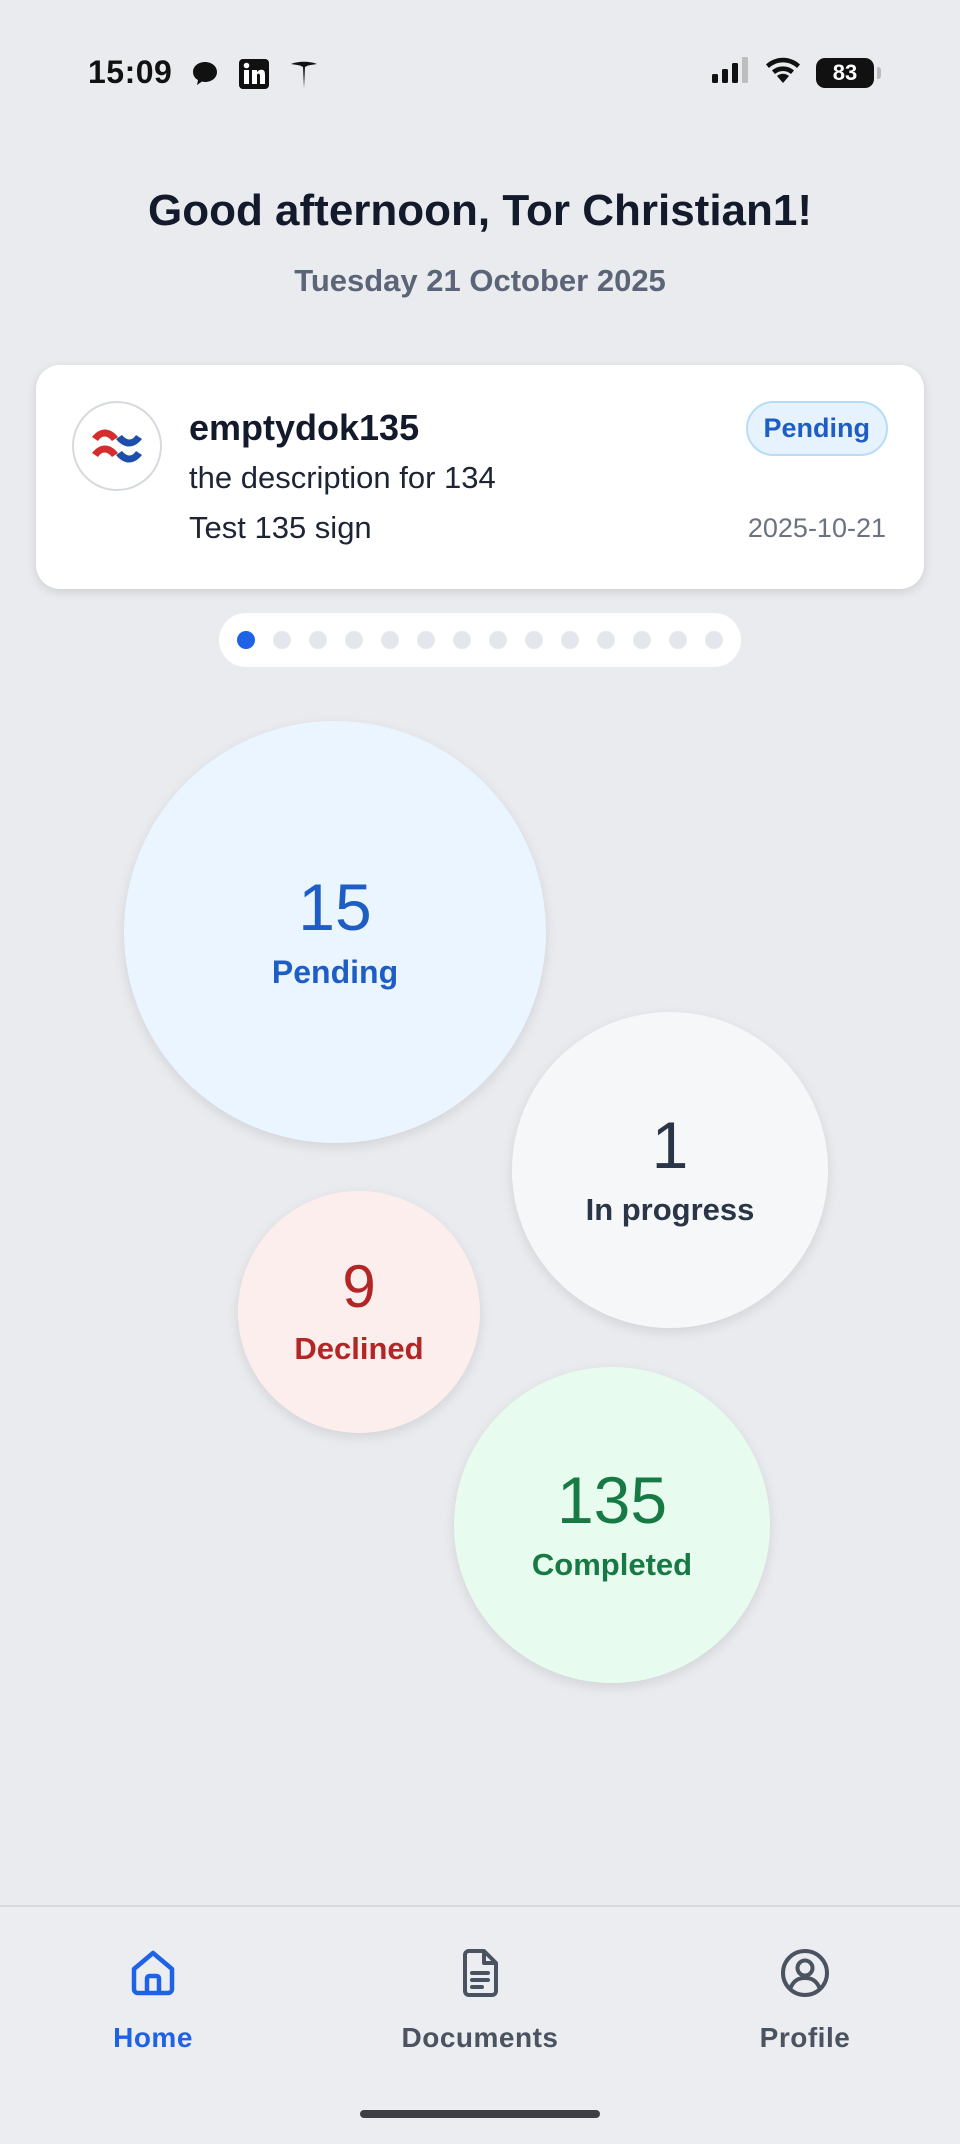  I want to click on nav-documents: Documents, so click(480, 2000).